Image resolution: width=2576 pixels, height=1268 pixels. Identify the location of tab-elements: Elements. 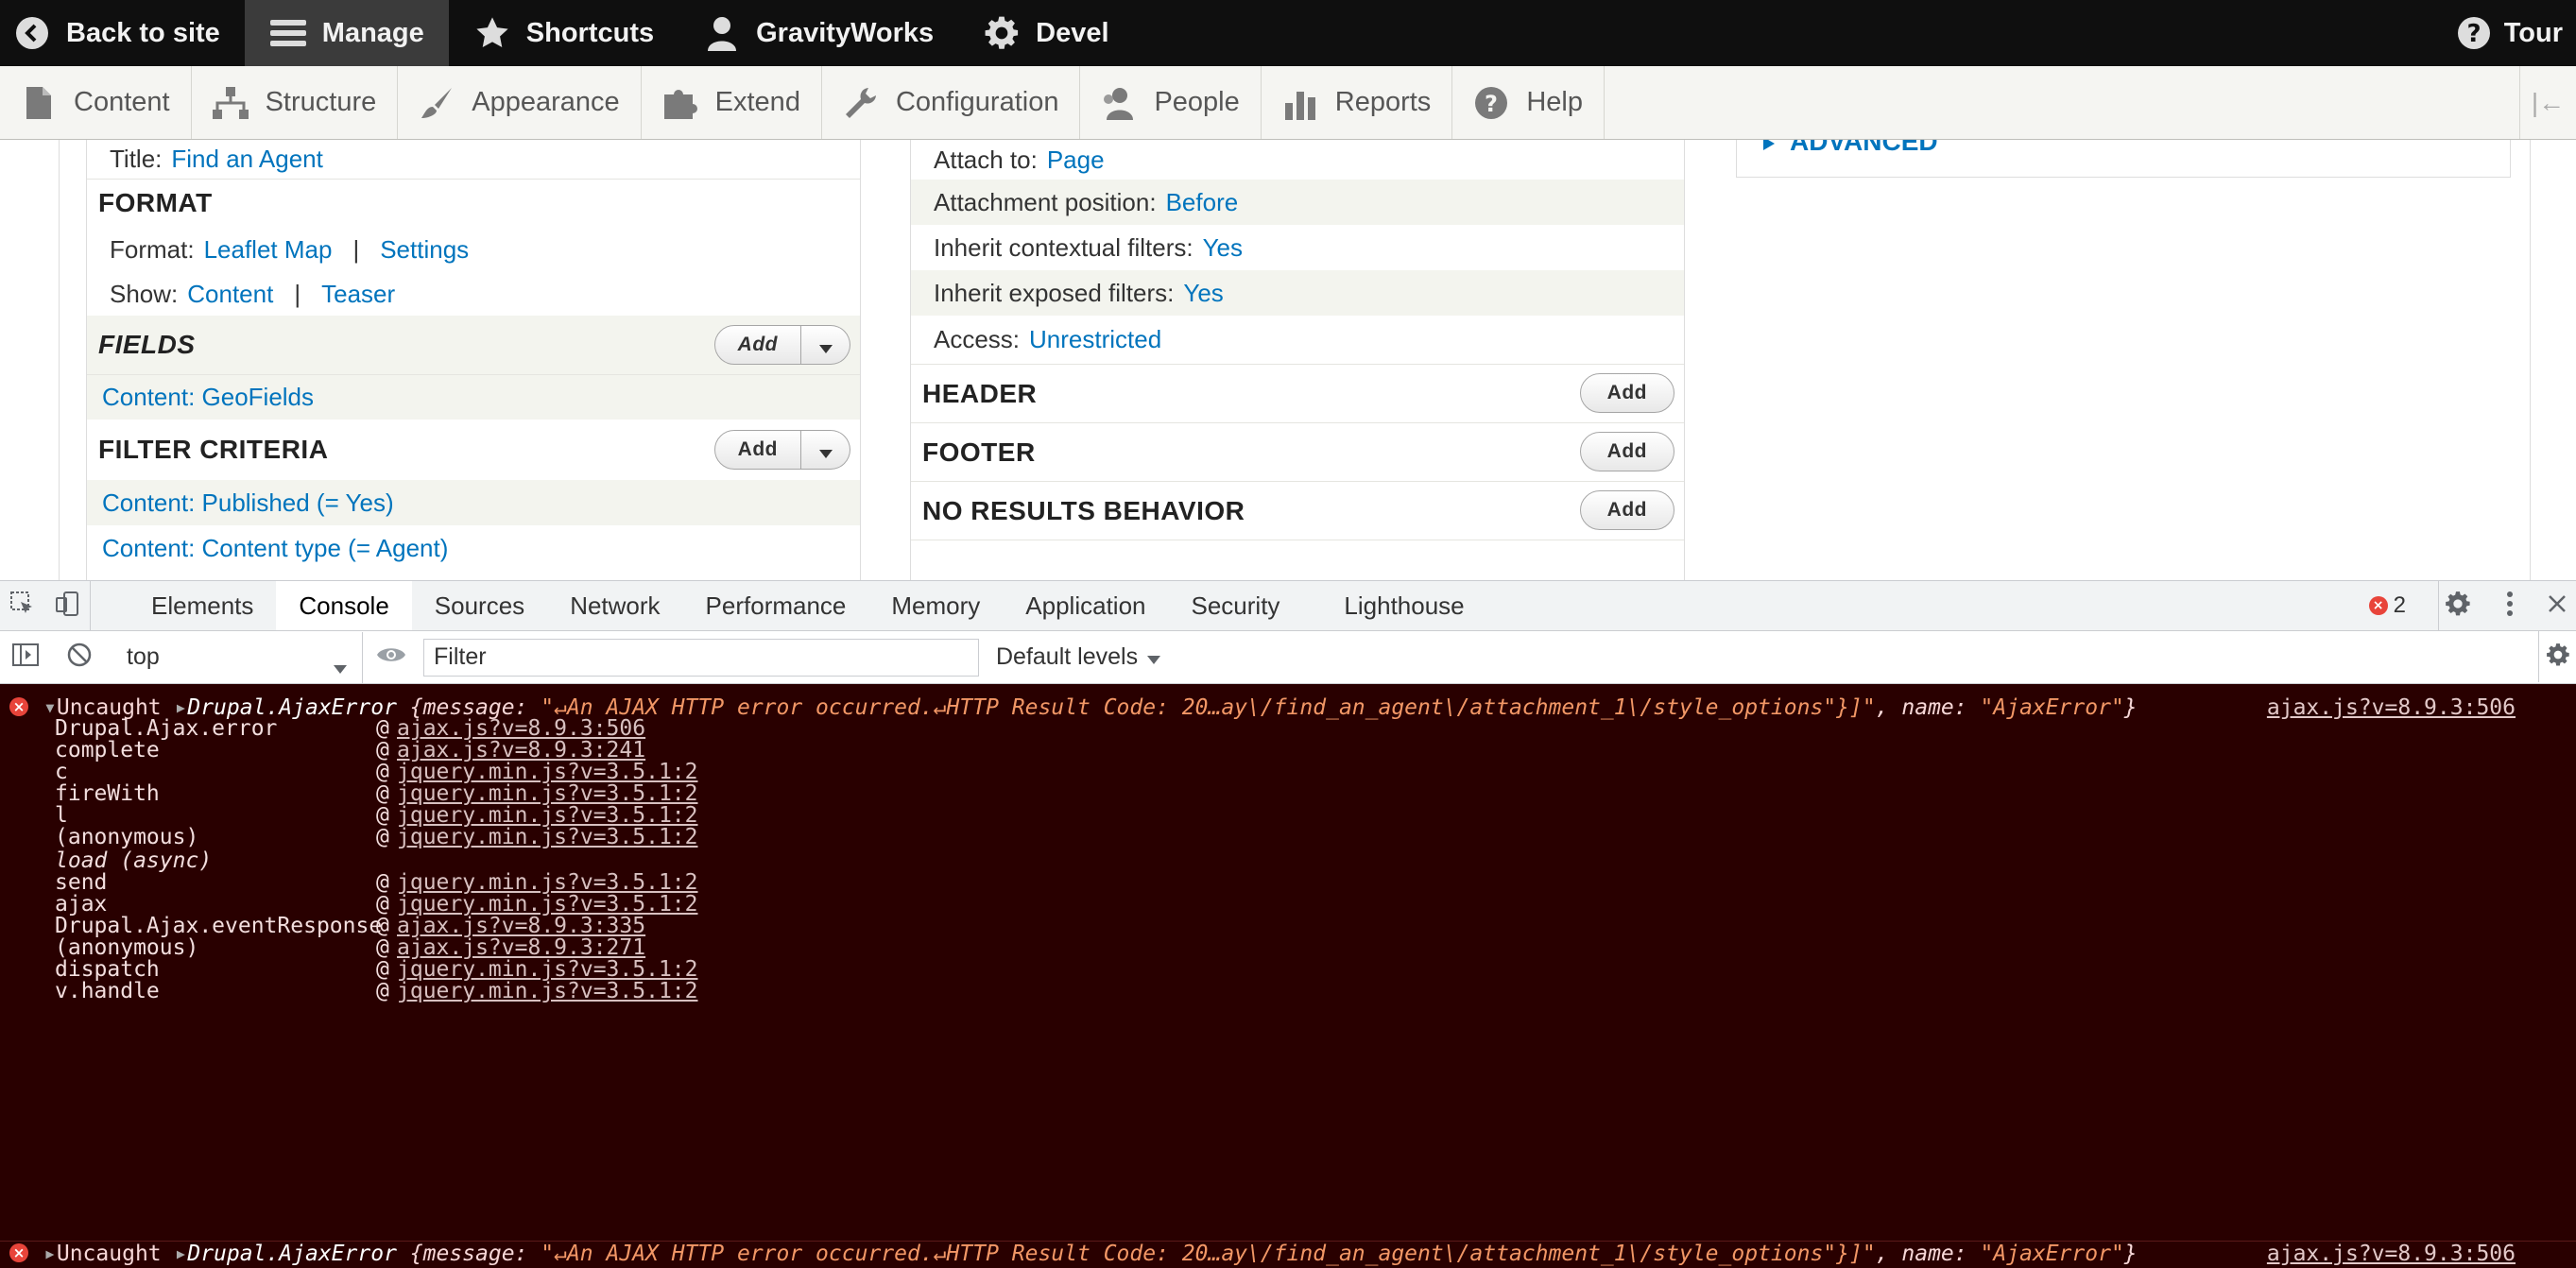
(202, 605).